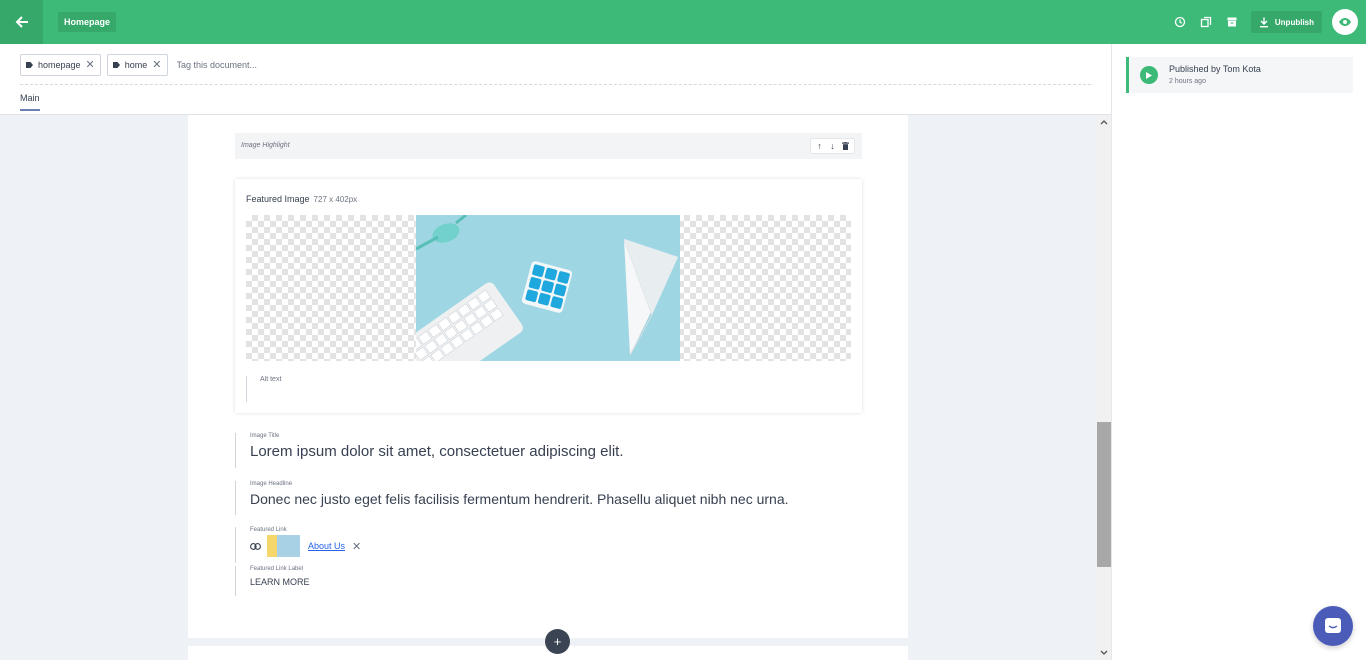 Image resolution: width=1366 pixels, height=660 pixels. I want to click on tag-label: home, so click(136, 65).